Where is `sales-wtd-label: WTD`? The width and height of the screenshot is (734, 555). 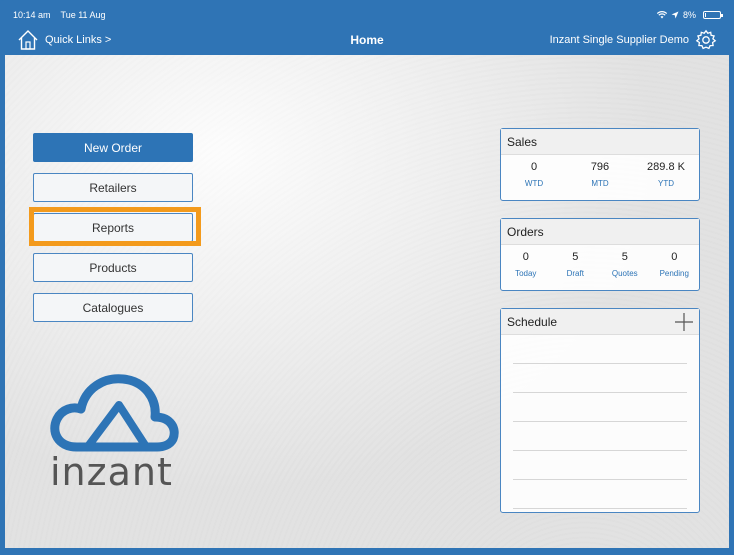 sales-wtd-label: WTD is located at coordinates (534, 183).